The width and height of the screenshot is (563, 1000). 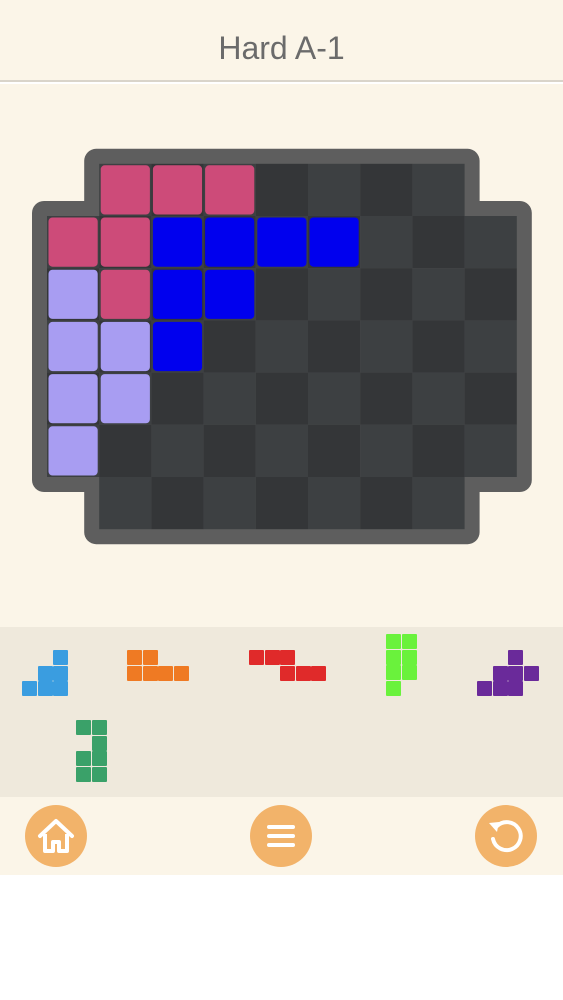 I want to click on restart-button, so click(x=506, y=836).